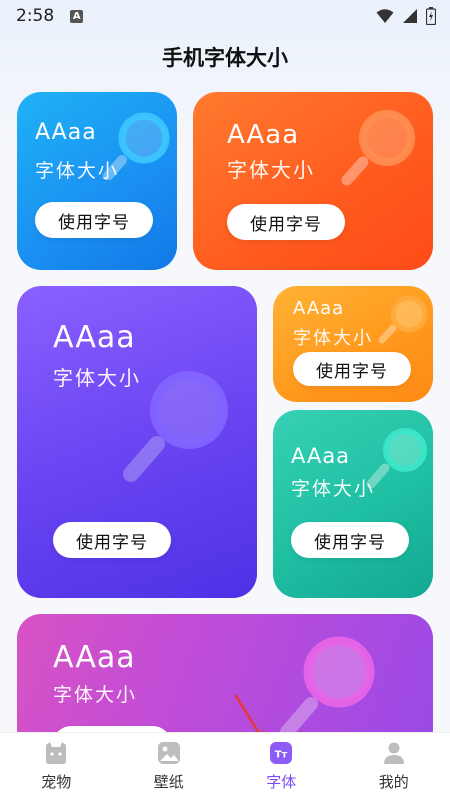 Image resolution: width=450 pixels, height=800 pixels. What do you see at coordinates (281, 782) in the screenshot?
I see `tab-label: 字体` at bounding box center [281, 782].